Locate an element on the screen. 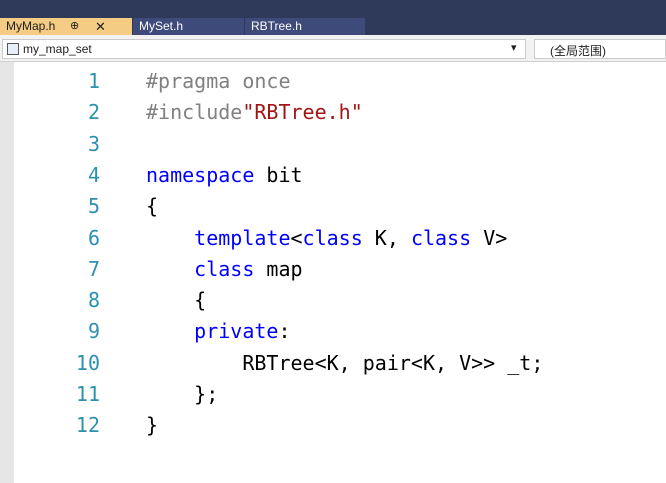  code-line: 2 #include"RBTree.h" is located at coordinates (333, 112).